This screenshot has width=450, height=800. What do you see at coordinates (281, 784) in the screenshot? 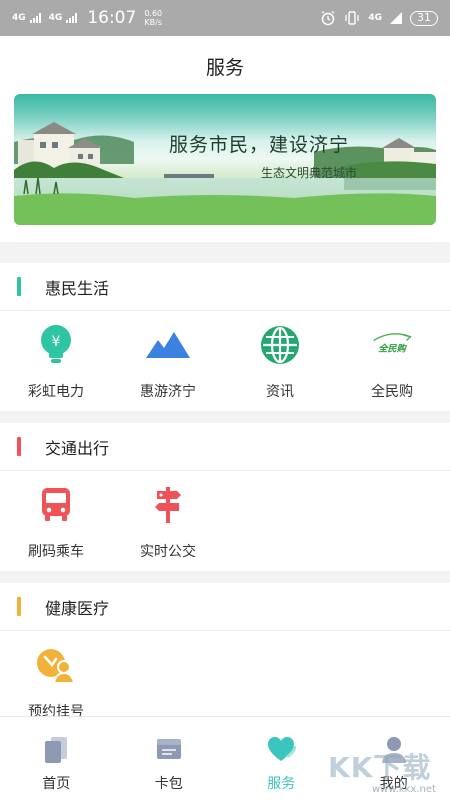
I see `tab-label: 服务` at bounding box center [281, 784].